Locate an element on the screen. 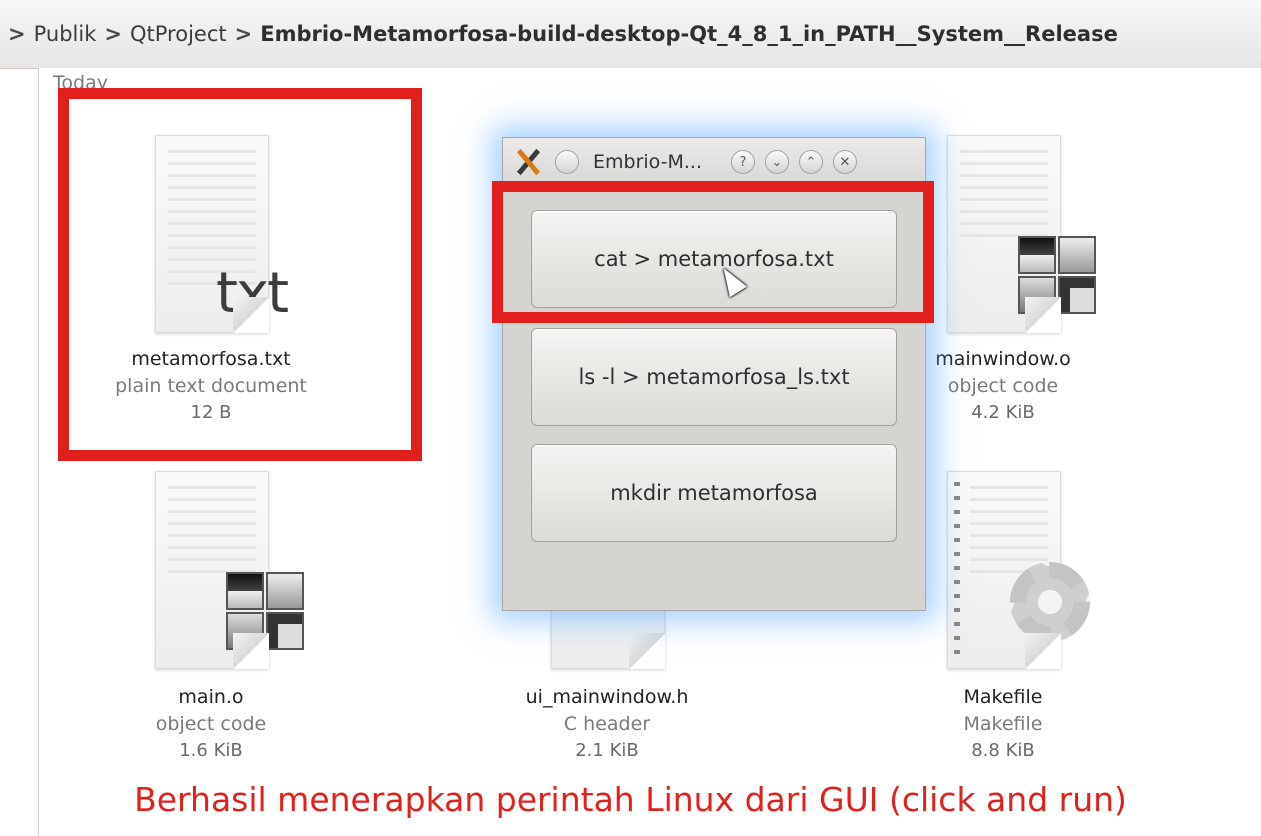  file-type: C header is located at coordinates (607, 724).